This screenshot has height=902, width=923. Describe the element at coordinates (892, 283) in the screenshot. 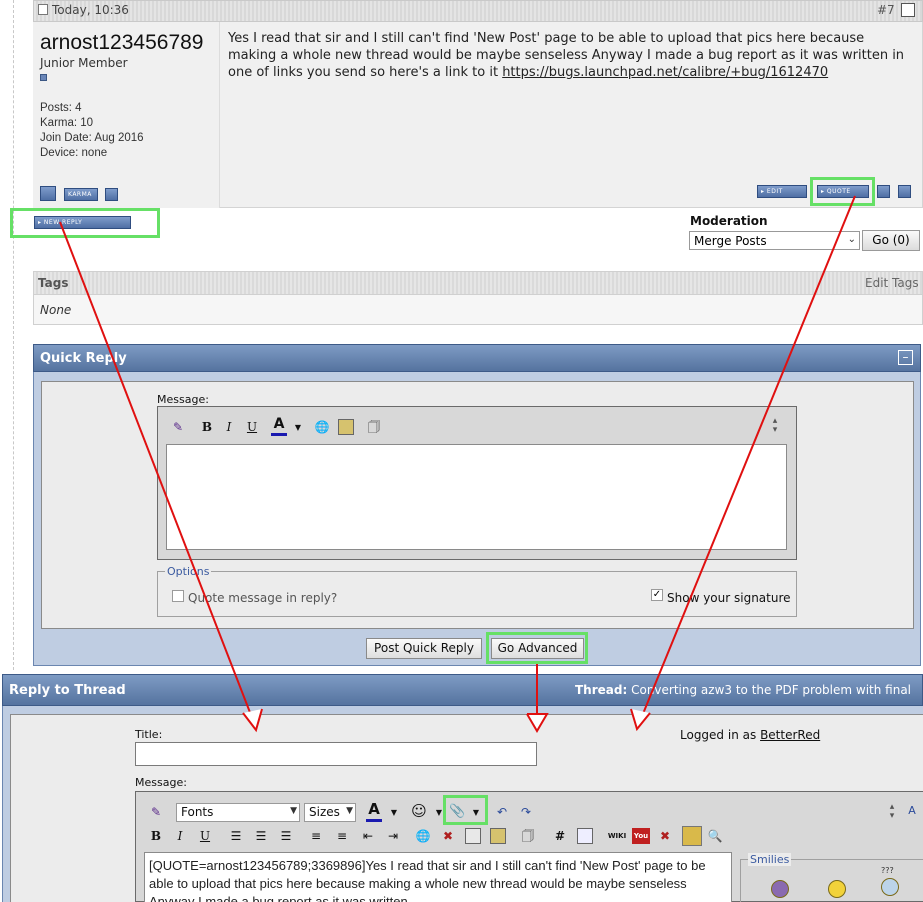

I see `edit-tags-link: Edit Tags` at that location.